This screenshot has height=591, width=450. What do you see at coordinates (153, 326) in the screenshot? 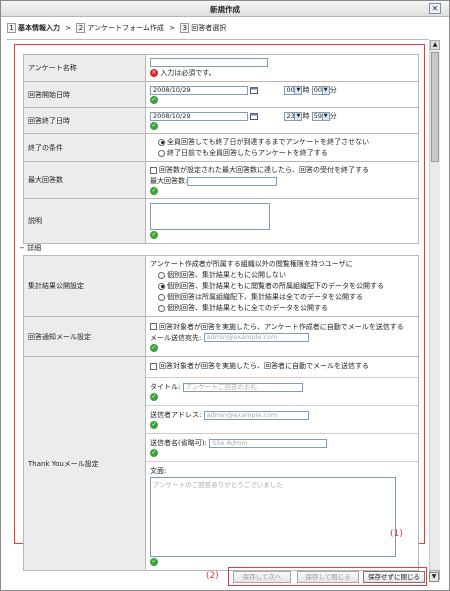
I see `notify-checkbox` at bounding box center [153, 326].